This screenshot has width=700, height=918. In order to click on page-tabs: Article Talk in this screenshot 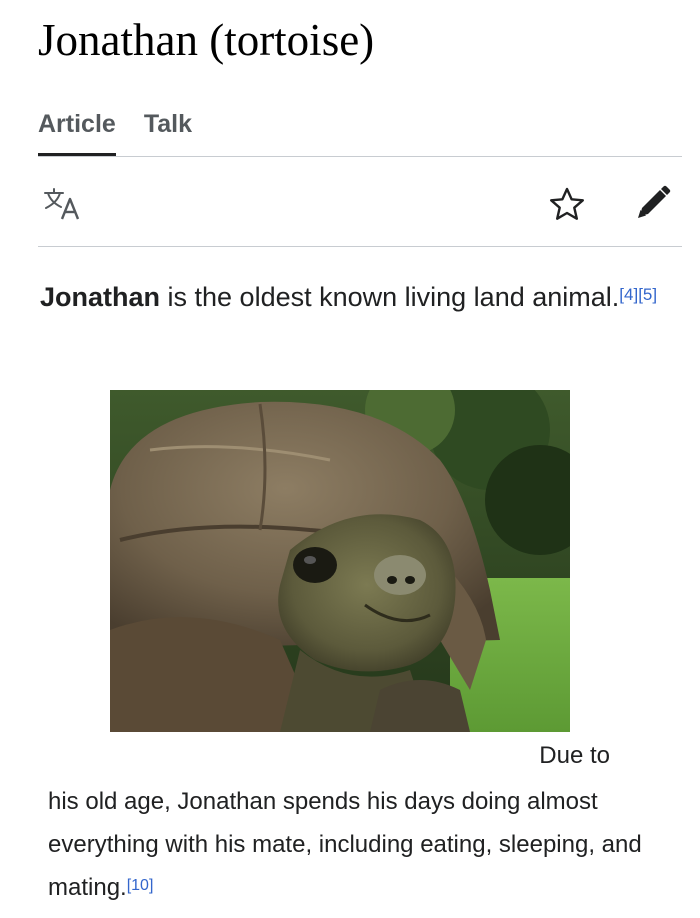, I will do `click(115, 132)`.